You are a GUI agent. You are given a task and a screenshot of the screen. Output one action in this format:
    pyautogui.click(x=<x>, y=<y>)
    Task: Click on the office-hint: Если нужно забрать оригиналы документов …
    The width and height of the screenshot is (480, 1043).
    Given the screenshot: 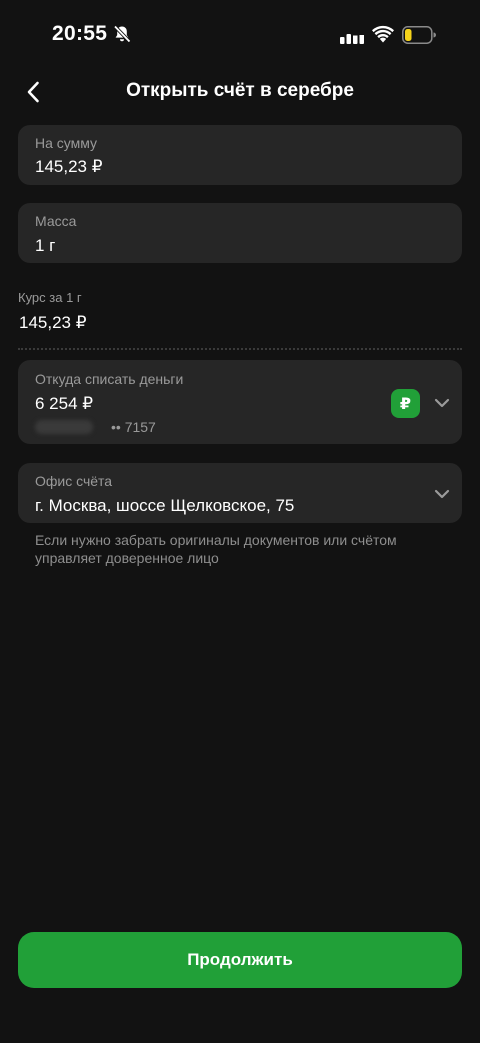 What is the action you would take?
    pyautogui.click(x=216, y=549)
    